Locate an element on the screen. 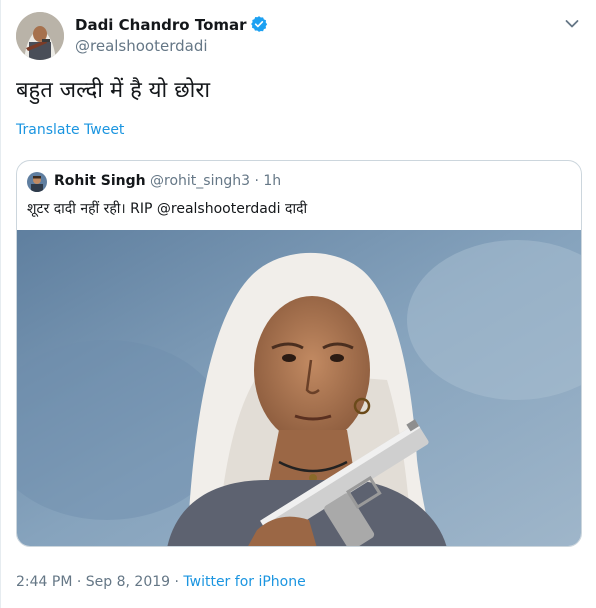 The width and height of the screenshot is (596, 608). quoted-time: 1h is located at coordinates (272, 181).